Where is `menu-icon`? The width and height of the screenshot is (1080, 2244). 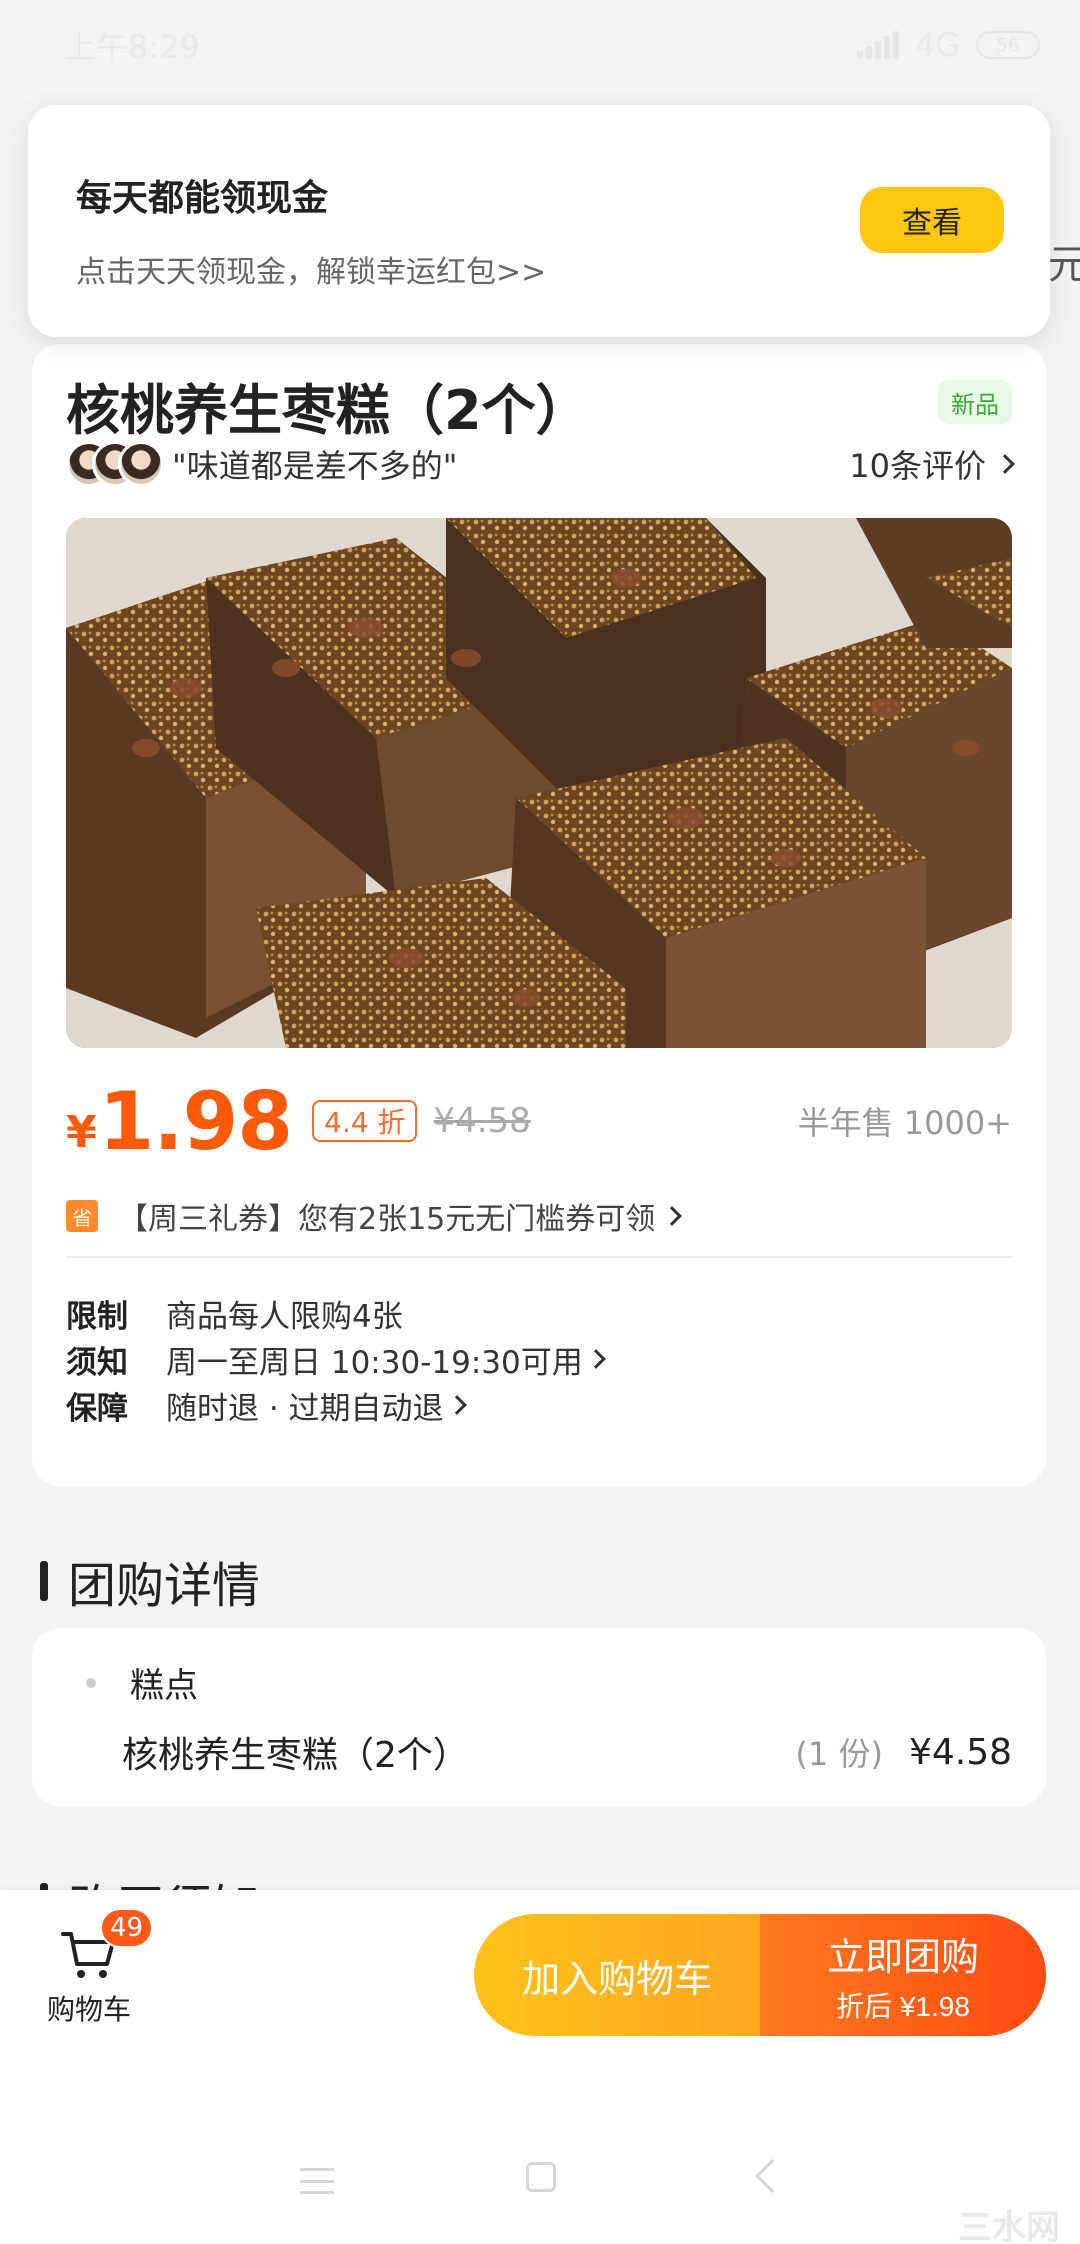 menu-icon is located at coordinates (317, 2181).